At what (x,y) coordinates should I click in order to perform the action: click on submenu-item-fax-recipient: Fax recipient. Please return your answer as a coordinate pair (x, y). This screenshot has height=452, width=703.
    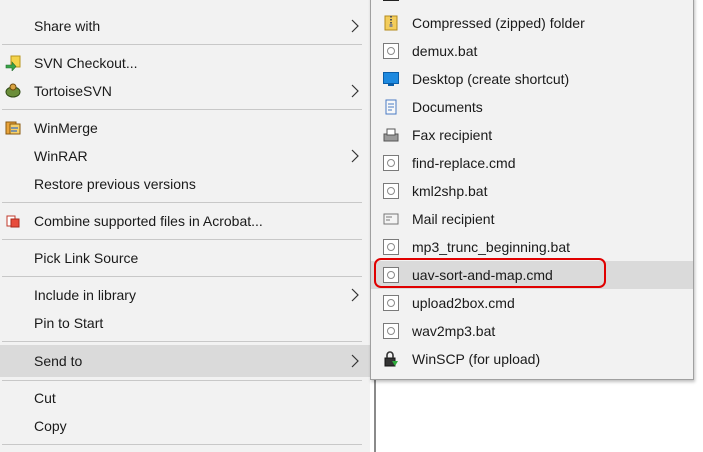
    Looking at the image, I should click on (532, 135).